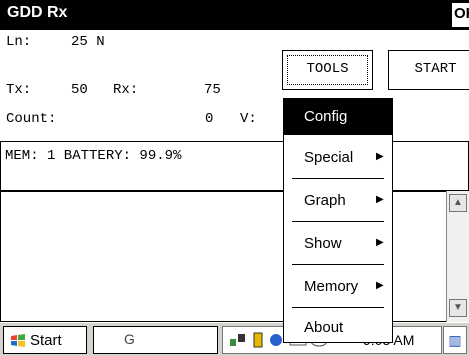 The width and height of the screenshot is (469, 356). What do you see at coordinates (455, 340) in the screenshot?
I see `input-panel-icon: ▥` at bounding box center [455, 340].